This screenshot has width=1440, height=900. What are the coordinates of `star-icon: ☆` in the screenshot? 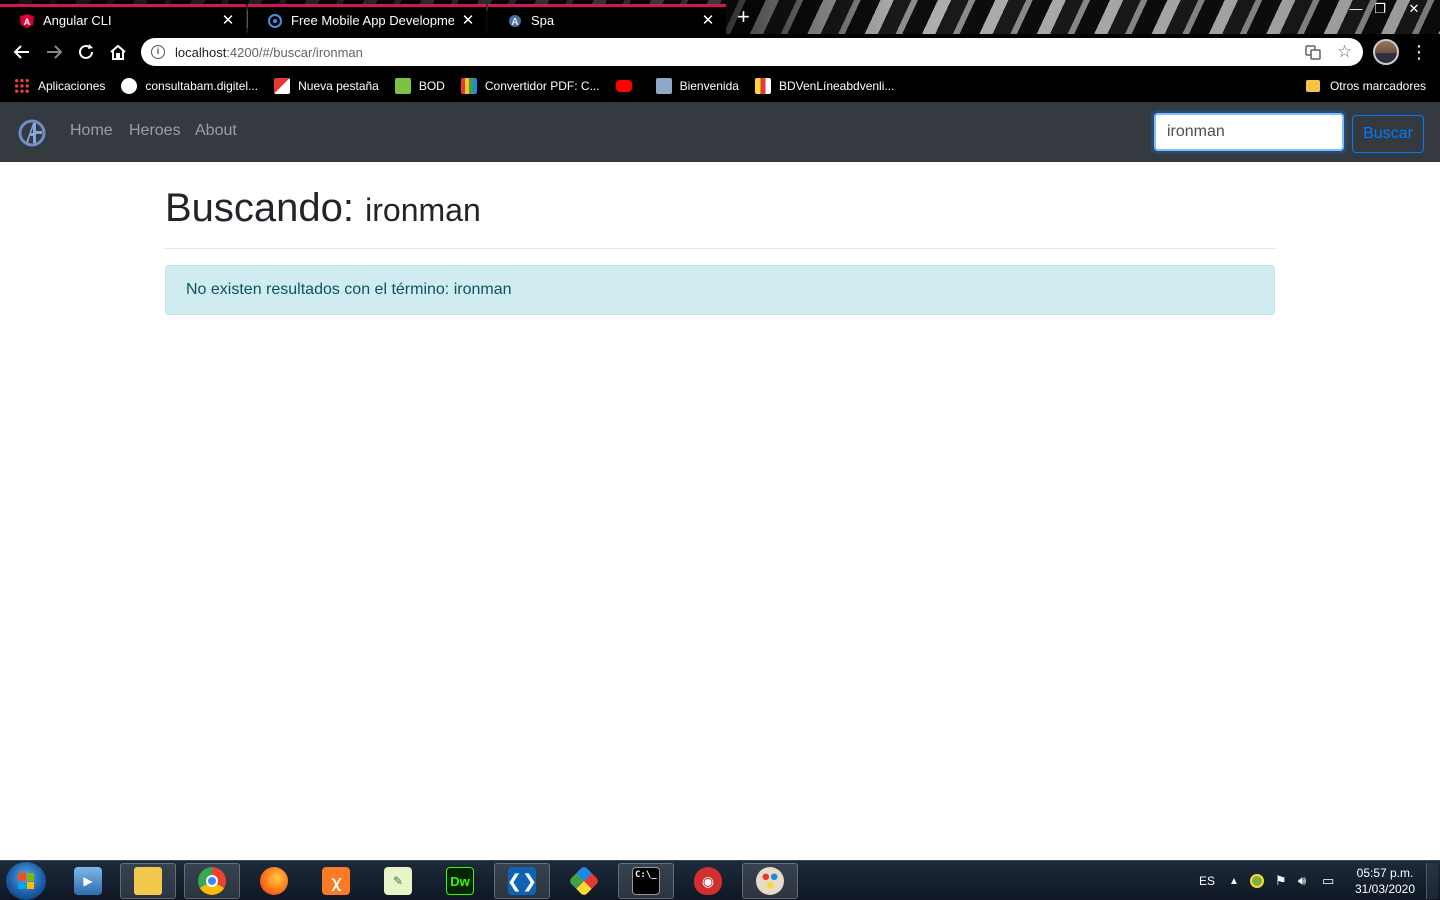 It's located at (1344, 52).